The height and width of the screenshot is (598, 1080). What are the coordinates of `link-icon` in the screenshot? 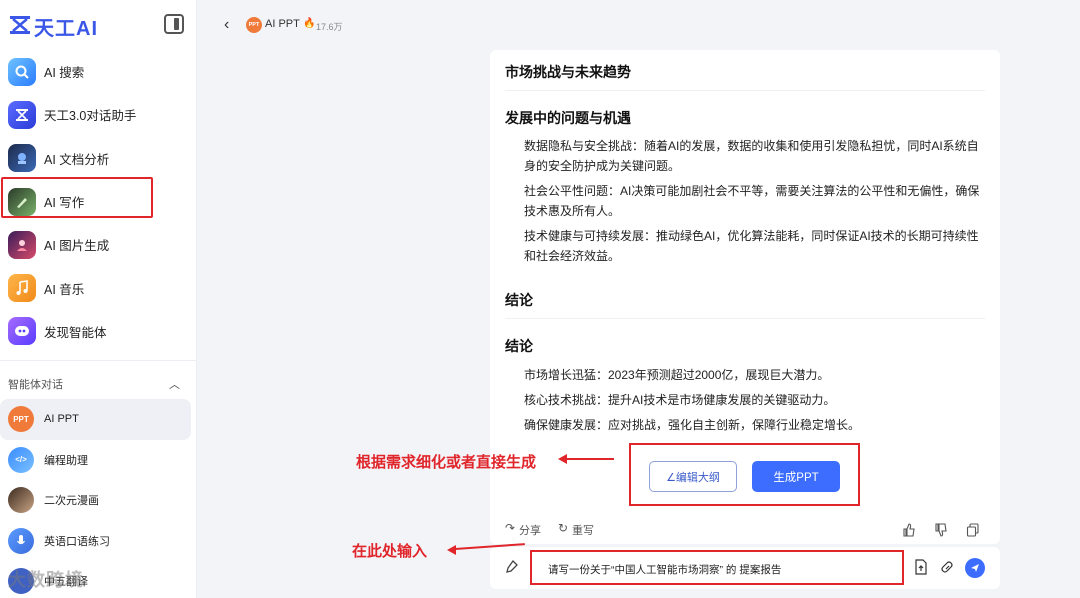 It's located at (947, 567).